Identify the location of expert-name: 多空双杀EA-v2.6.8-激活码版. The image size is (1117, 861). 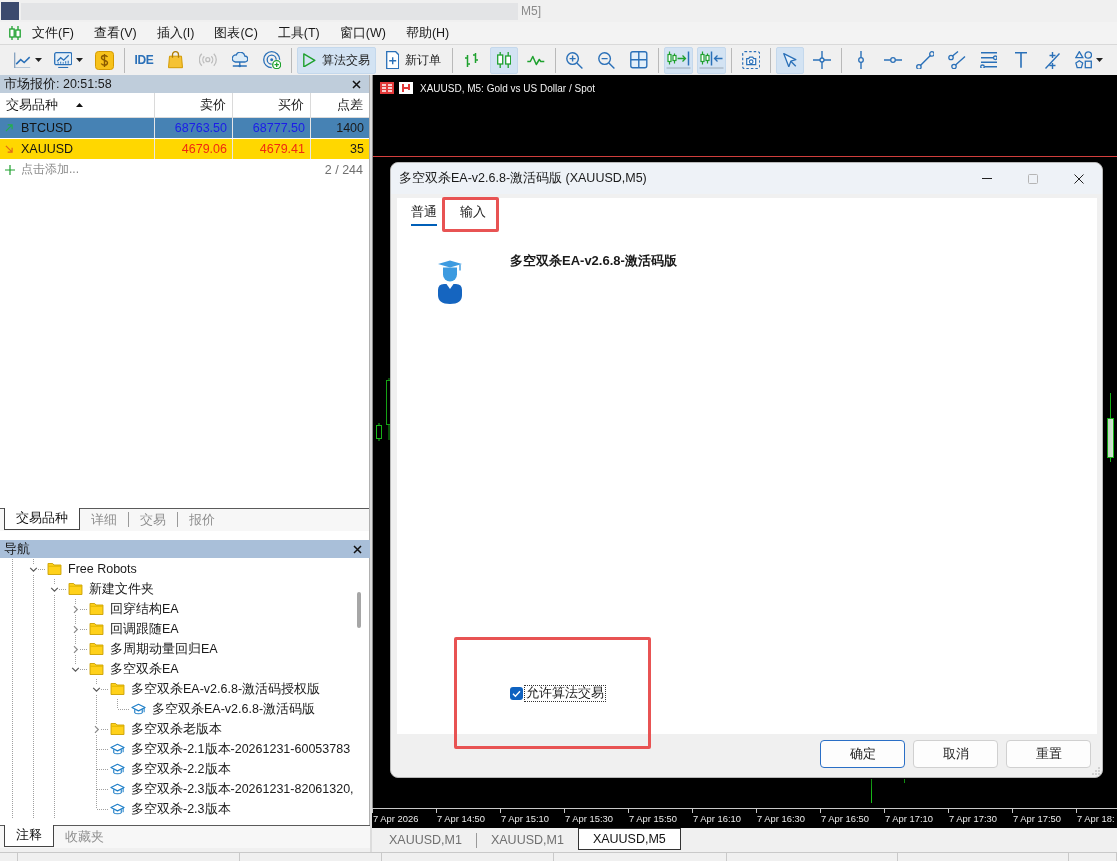
(593, 261).